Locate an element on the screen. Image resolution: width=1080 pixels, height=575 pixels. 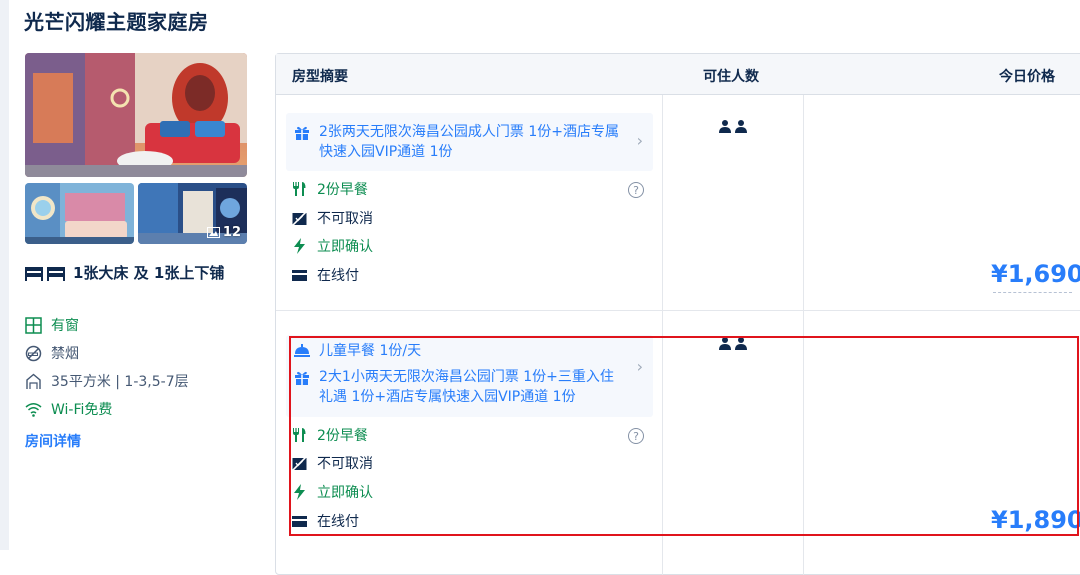
kids-breakfast-line: 儿童早餐 1份/天 is located at coordinates (473, 351).